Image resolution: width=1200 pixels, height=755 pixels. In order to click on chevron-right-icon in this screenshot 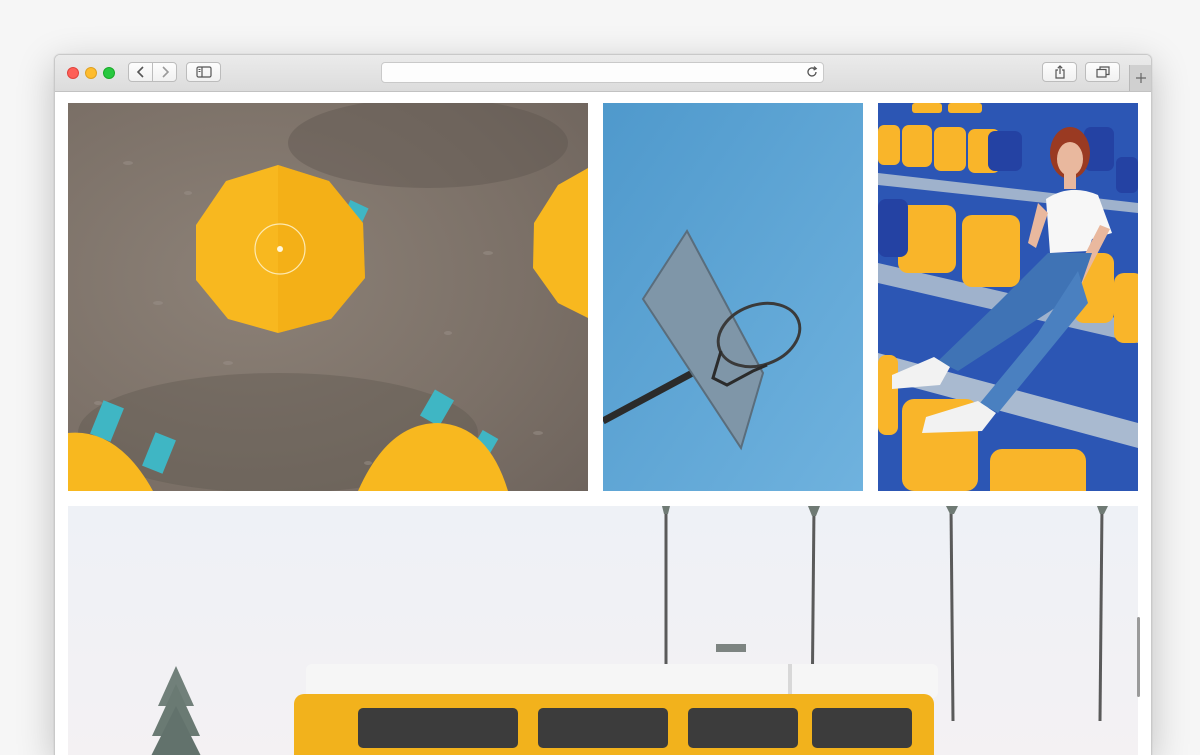, I will do `click(165, 72)`.